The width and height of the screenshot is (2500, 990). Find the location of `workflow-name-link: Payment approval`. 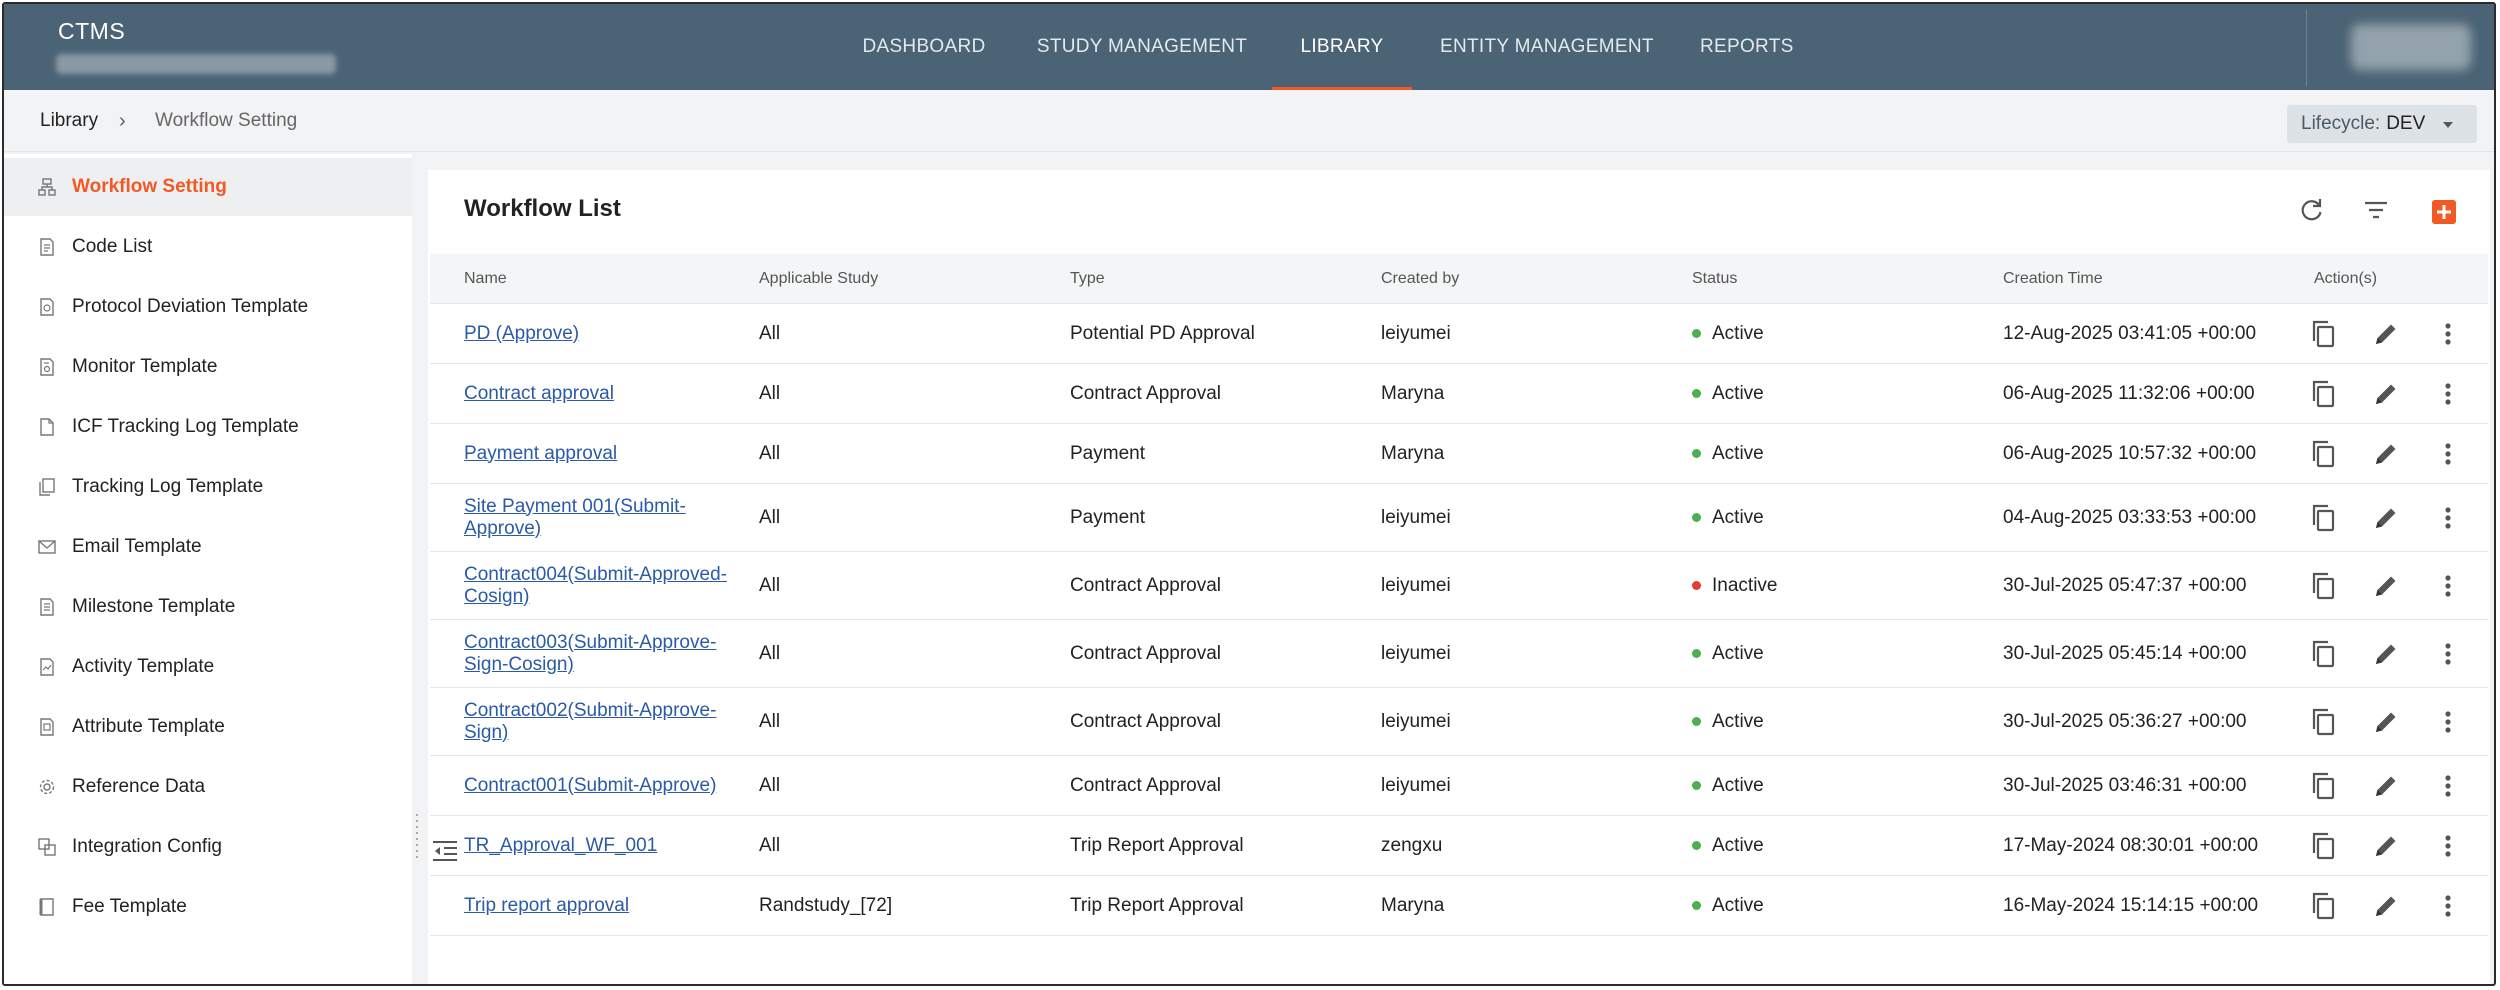

workflow-name-link: Payment approval is located at coordinates (540, 454).